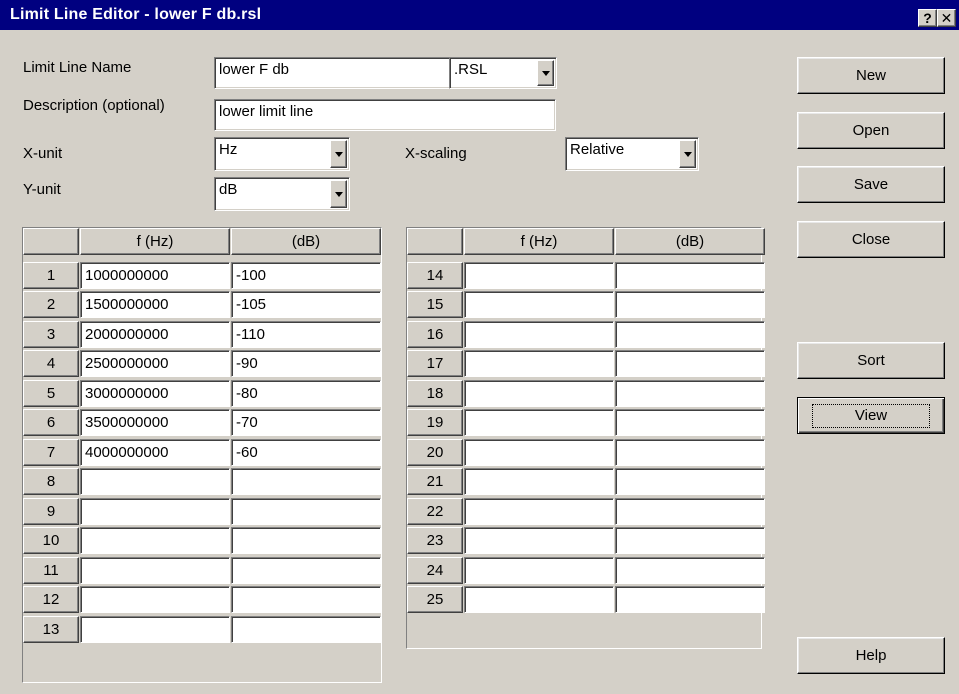 The width and height of the screenshot is (959, 694). Describe the element at coordinates (51, 304) in the screenshot. I see `row-number: 2` at that location.